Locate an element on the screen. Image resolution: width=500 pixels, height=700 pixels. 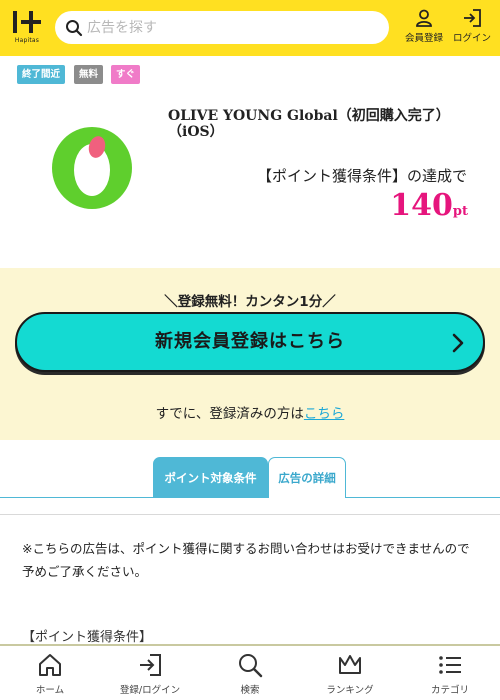
points-unit: pt is located at coordinates (460, 211).